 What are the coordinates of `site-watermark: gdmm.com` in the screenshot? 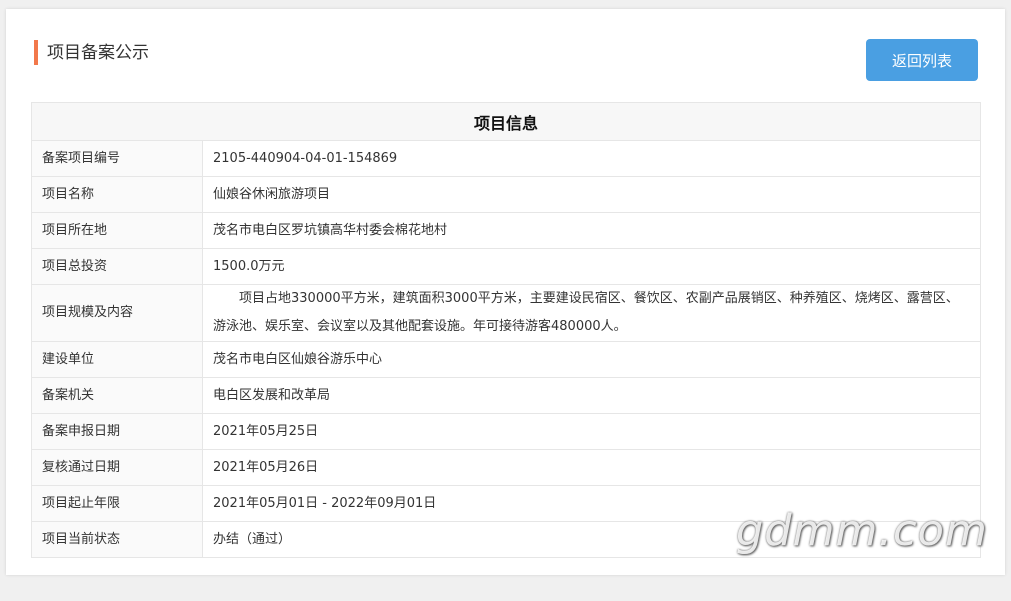 It's located at (862, 531).